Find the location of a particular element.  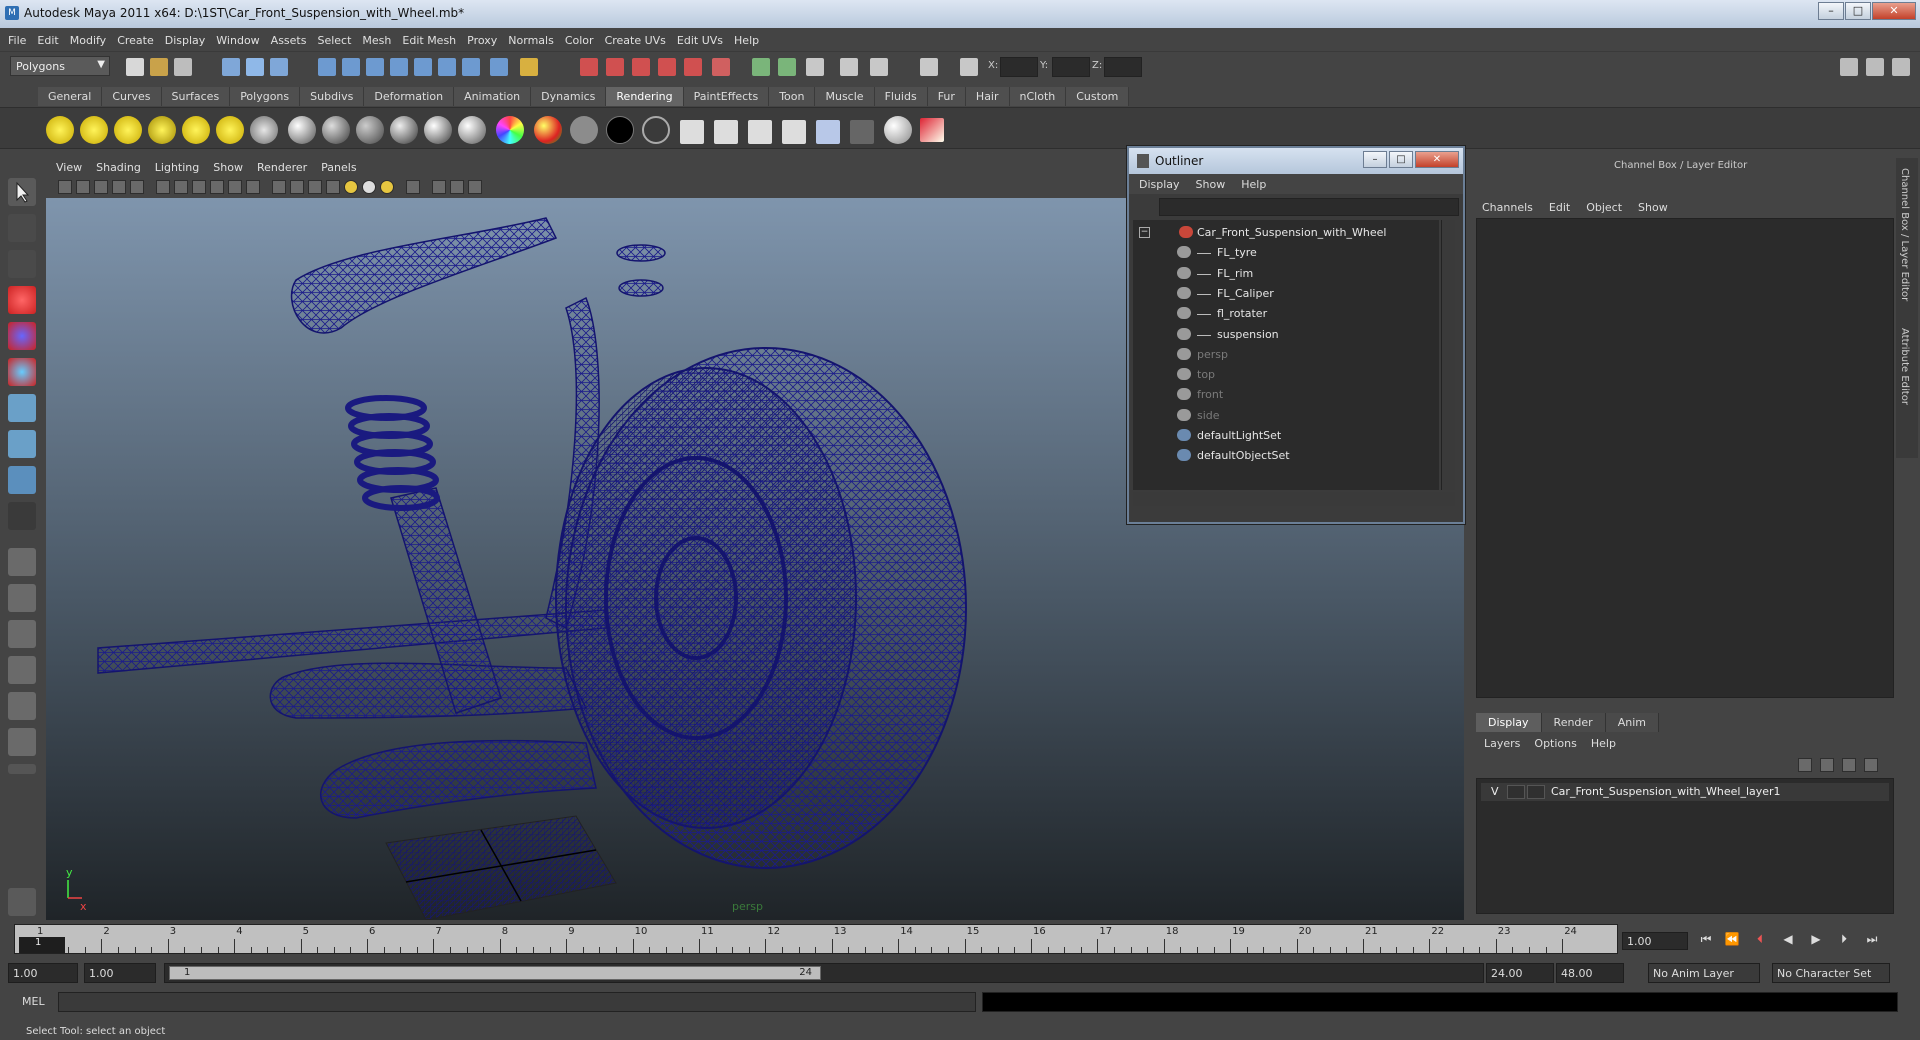

viewport-menu-shading: Shading is located at coordinates (118, 167).